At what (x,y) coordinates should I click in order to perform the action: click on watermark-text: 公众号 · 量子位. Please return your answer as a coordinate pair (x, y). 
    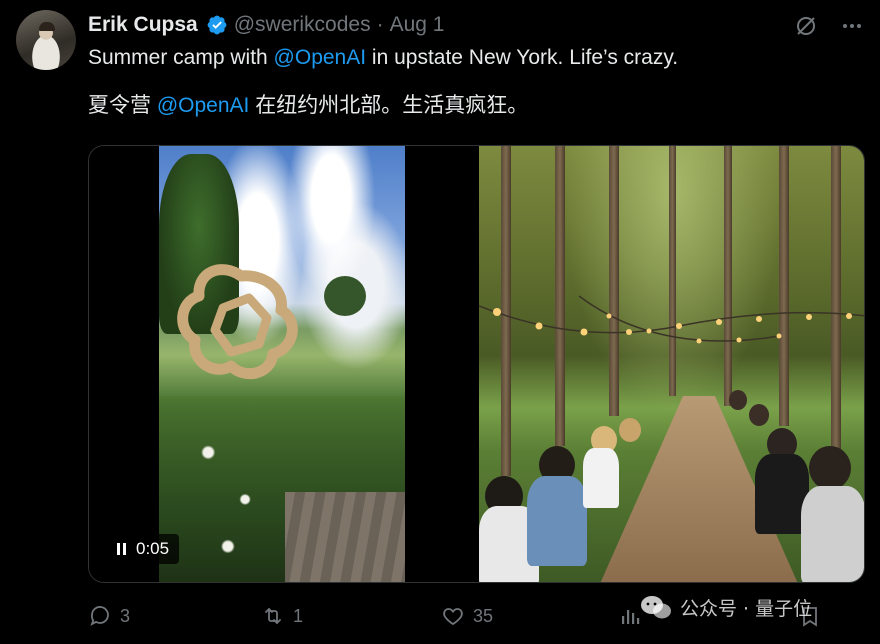
    Looking at the image, I should click on (746, 609).